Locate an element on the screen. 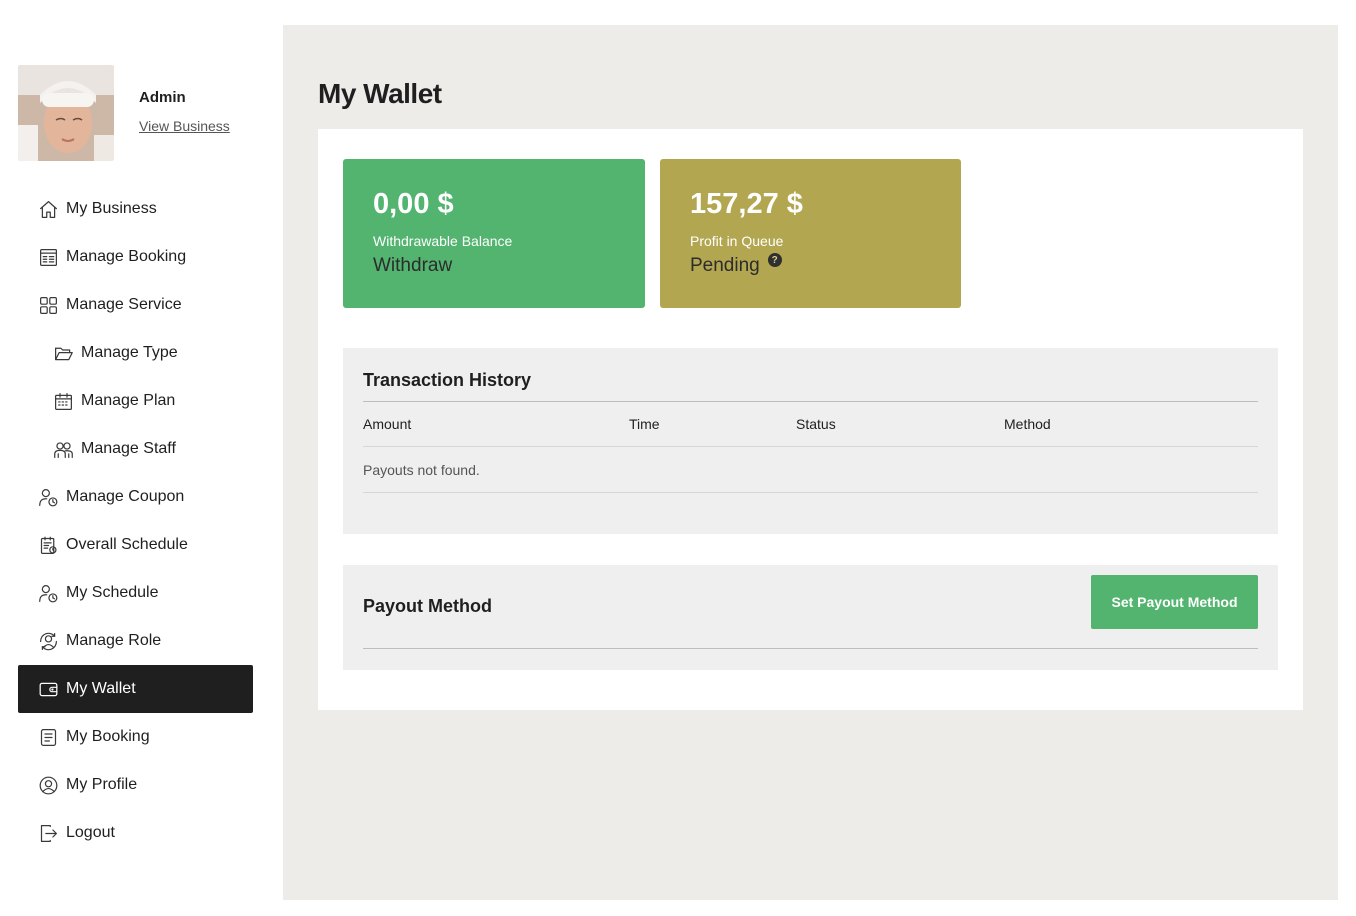 Image resolution: width=1356 pixels, height=916 pixels. sidebar-item-logout: Logout is located at coordinates (135, 833).